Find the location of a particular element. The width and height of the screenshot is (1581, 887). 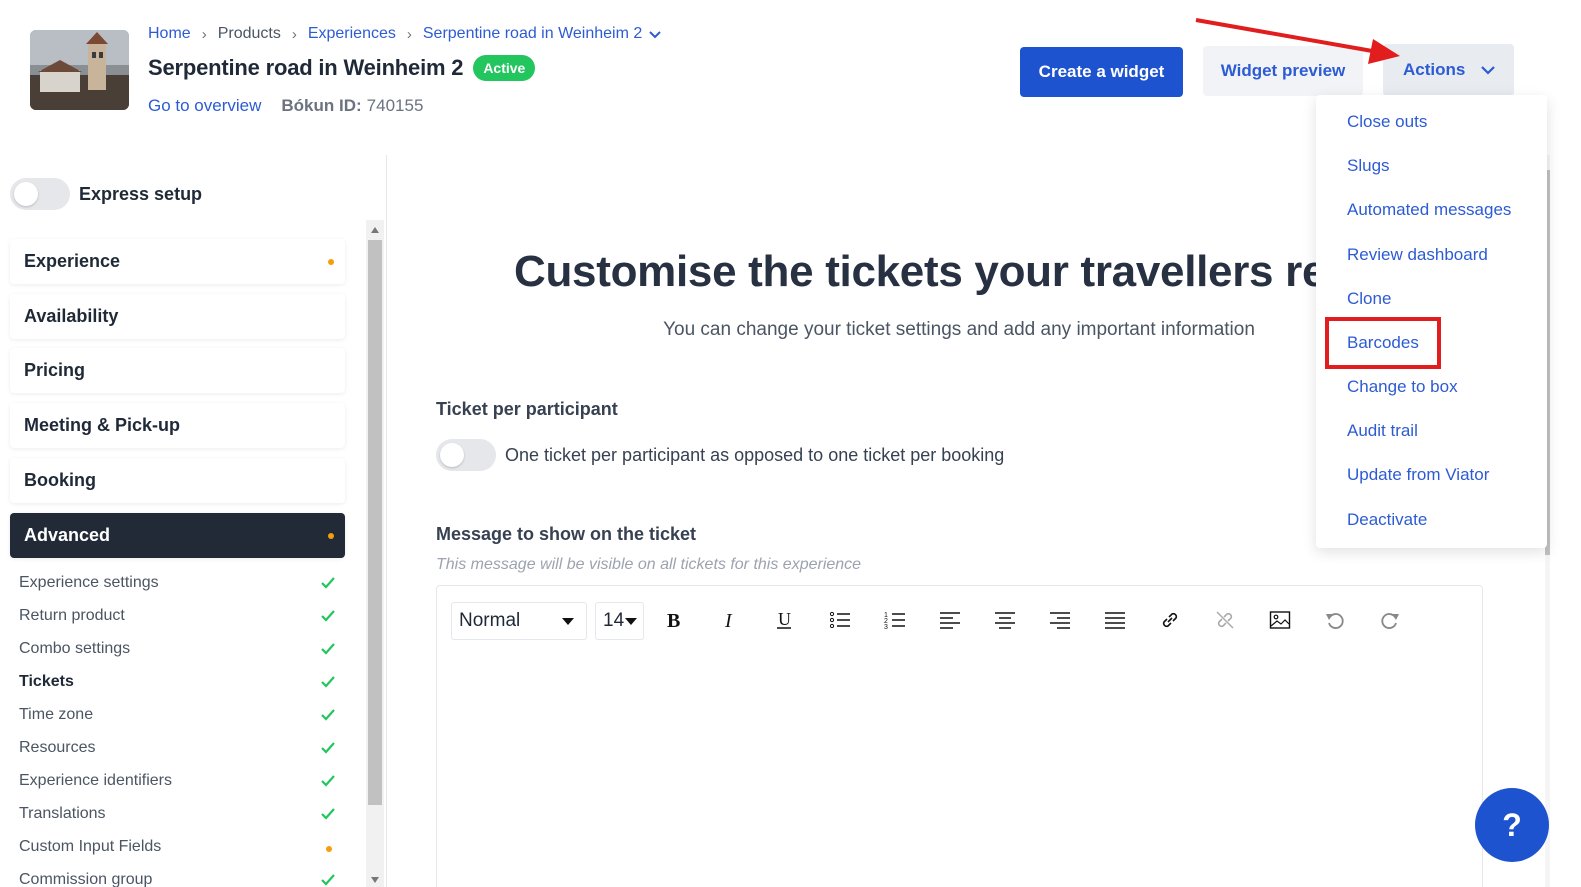

bold-icon: B is located at coordinates (674, 620).